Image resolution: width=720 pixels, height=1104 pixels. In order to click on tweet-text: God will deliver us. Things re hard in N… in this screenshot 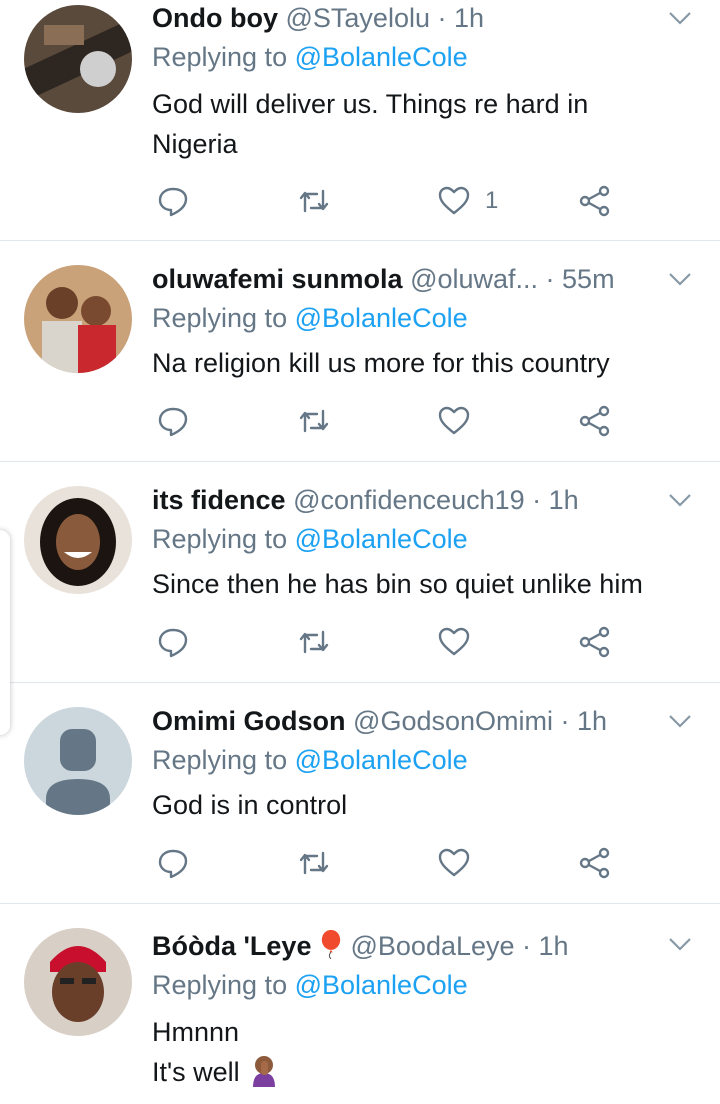, I will do `click(370, 124)`.